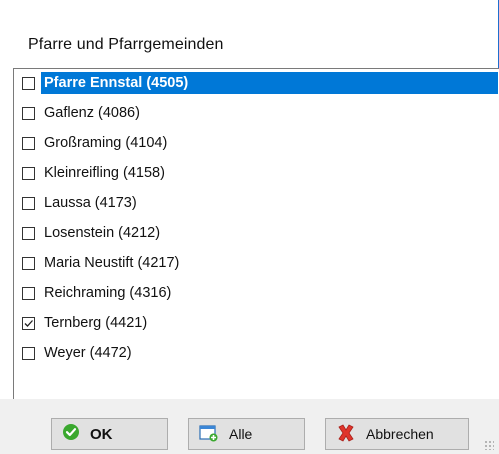 The width and height of the screenshot is (499, 454). I want to click on red-x-icon, so click(346, 434).